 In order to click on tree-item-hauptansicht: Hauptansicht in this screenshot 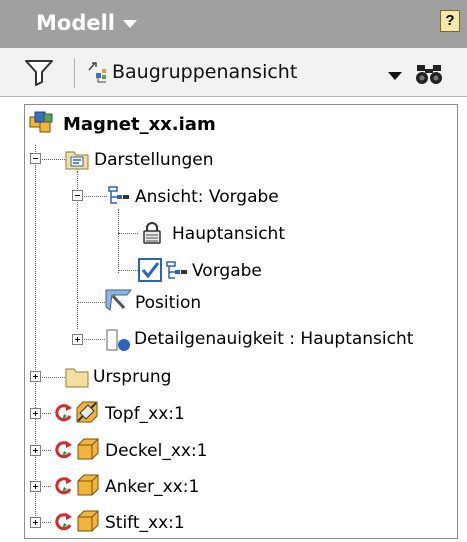, I will do `click(228, 234)`.